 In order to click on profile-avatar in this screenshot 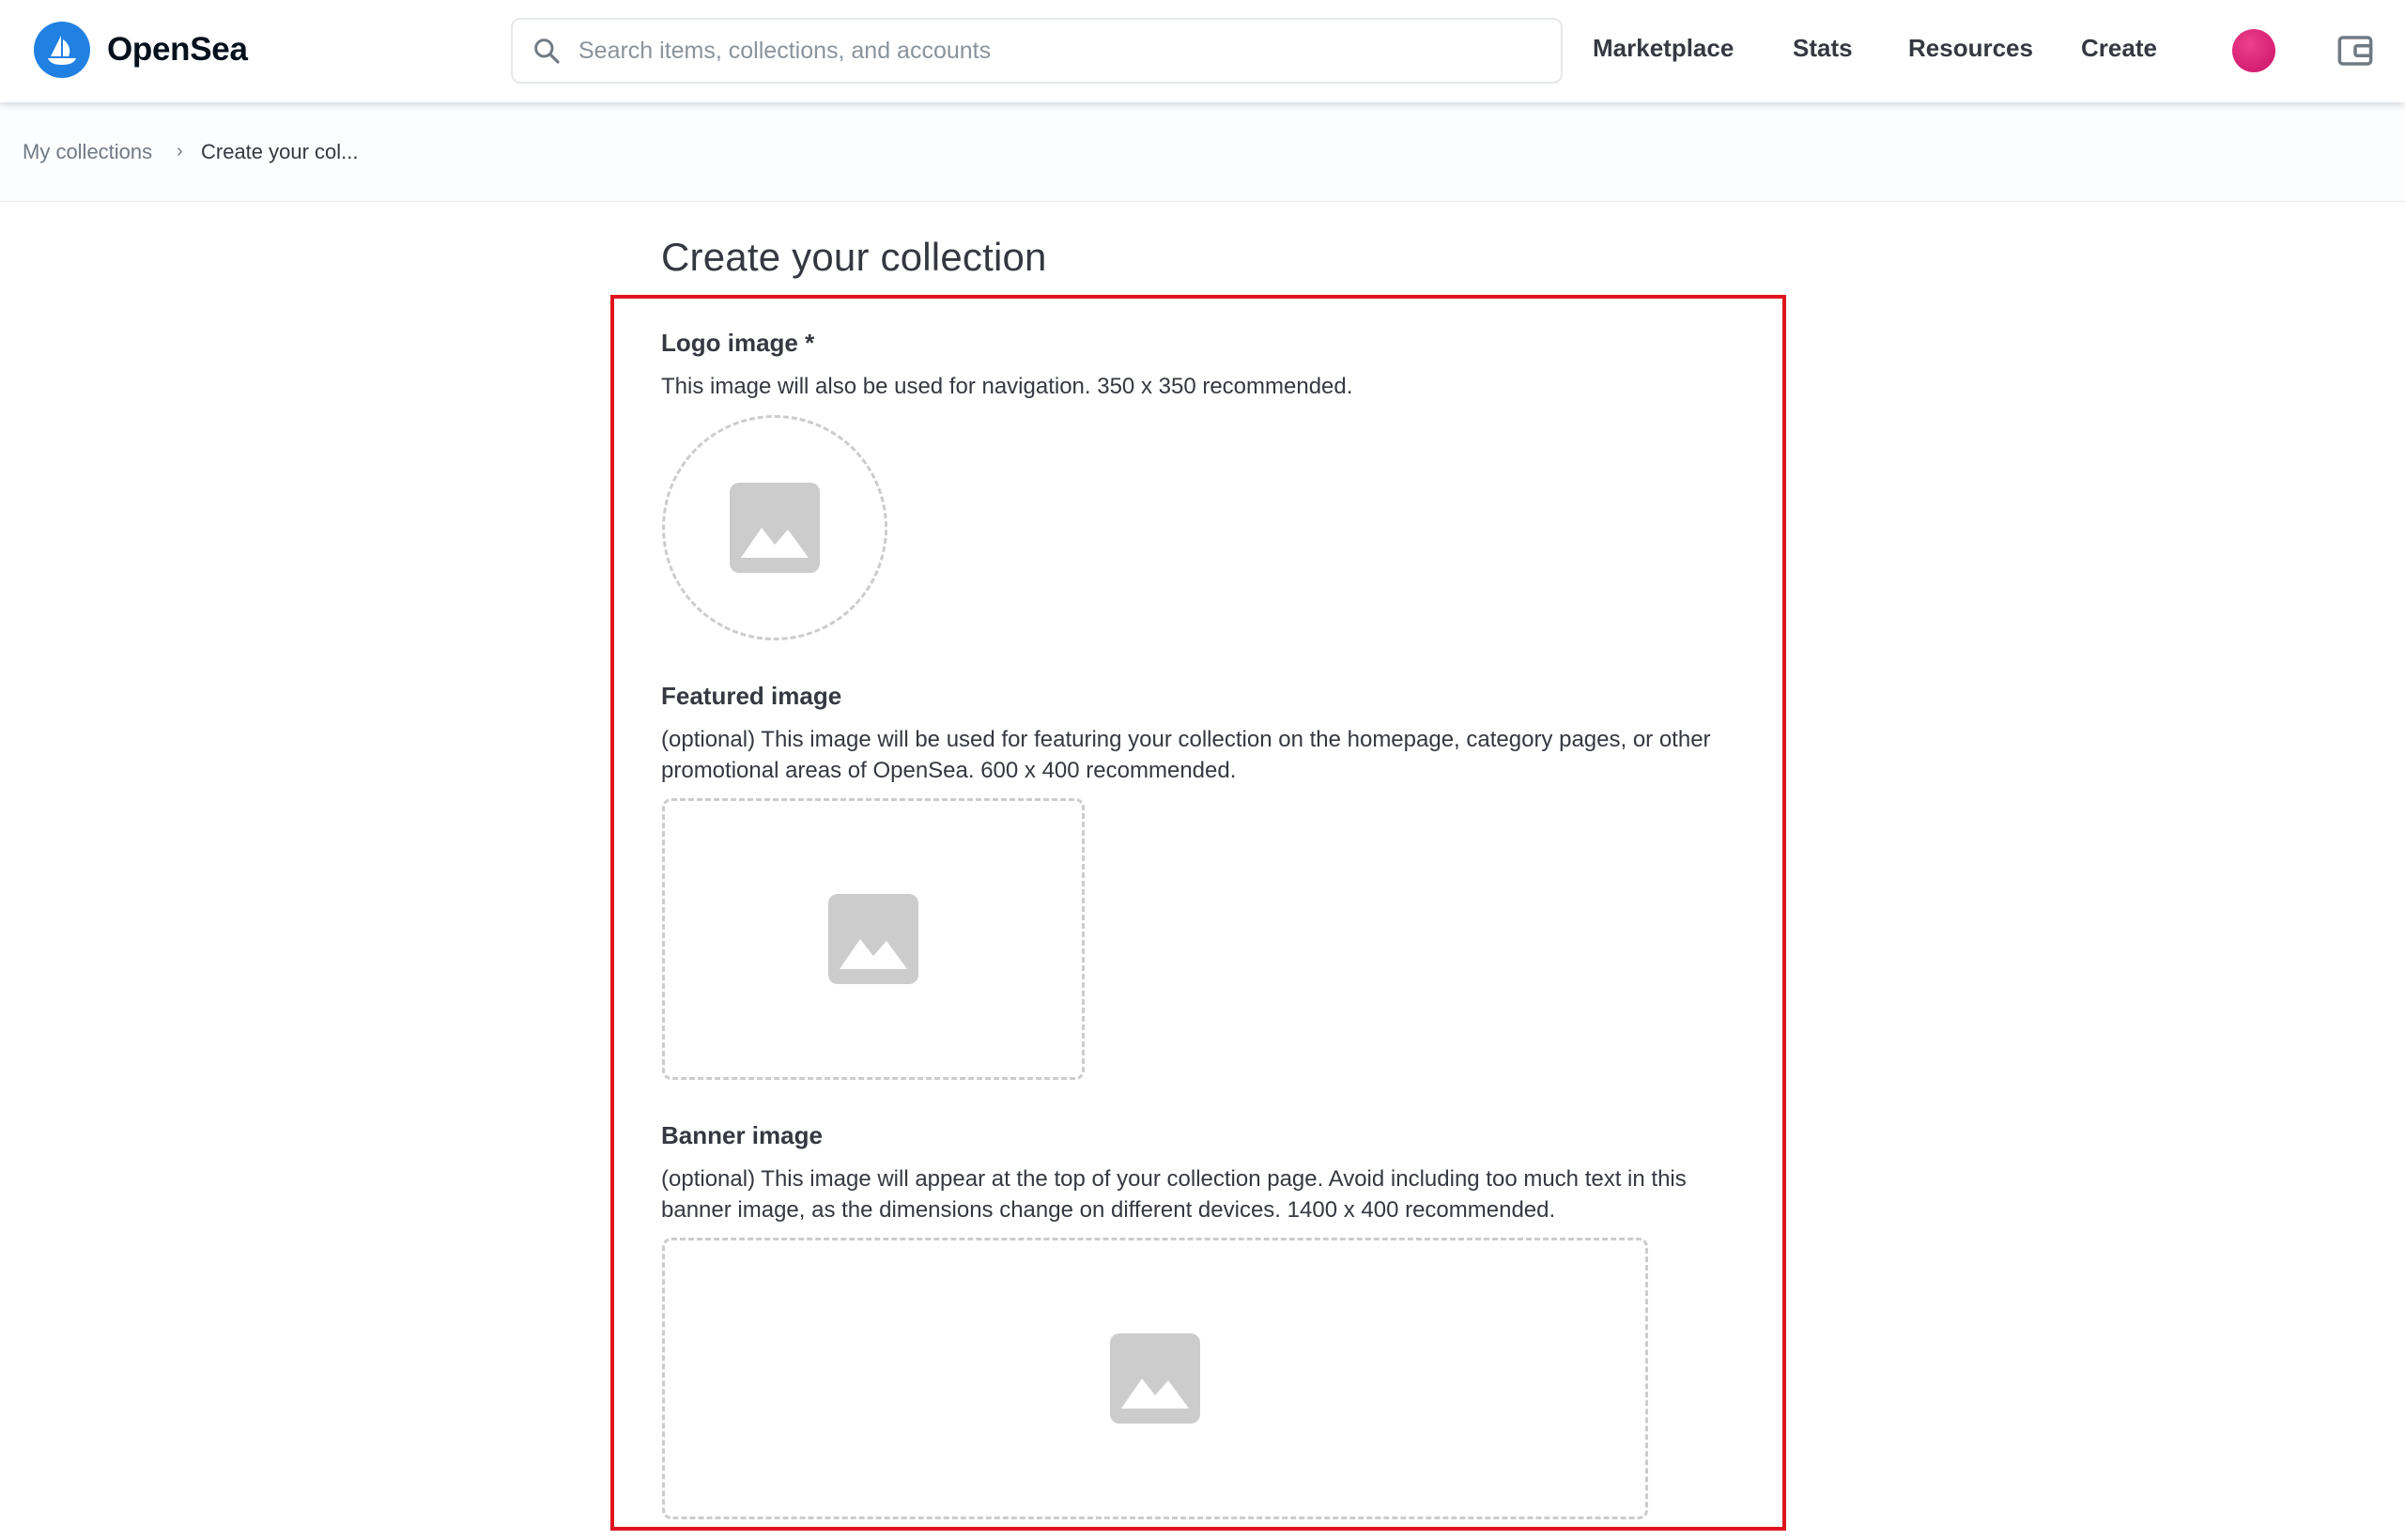, I will do `click(2254, 50)`.